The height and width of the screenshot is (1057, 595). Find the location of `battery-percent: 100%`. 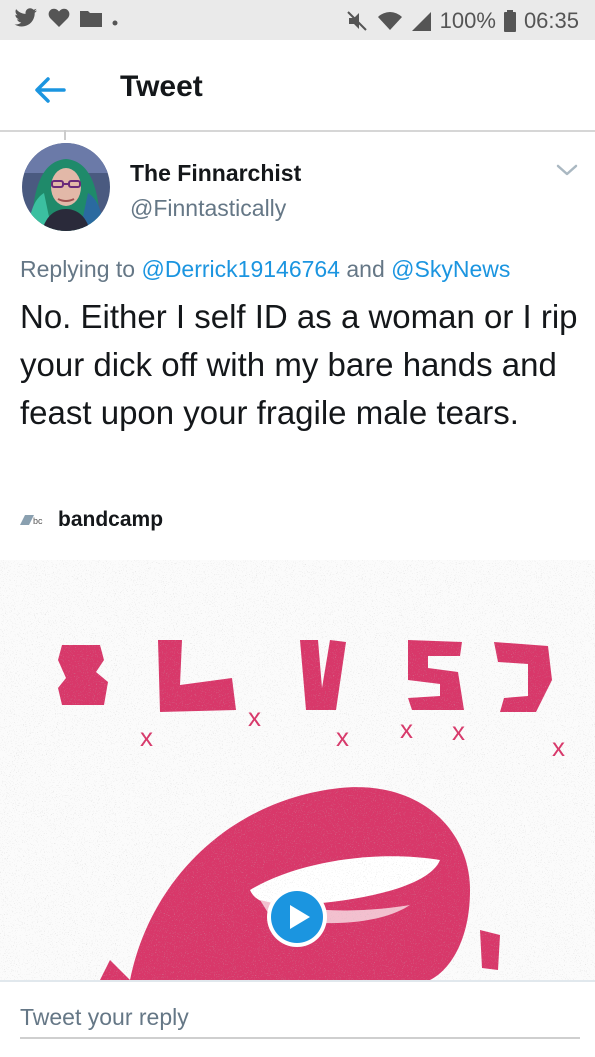

battery-percent: 100% is located at coordinates (467, 20).